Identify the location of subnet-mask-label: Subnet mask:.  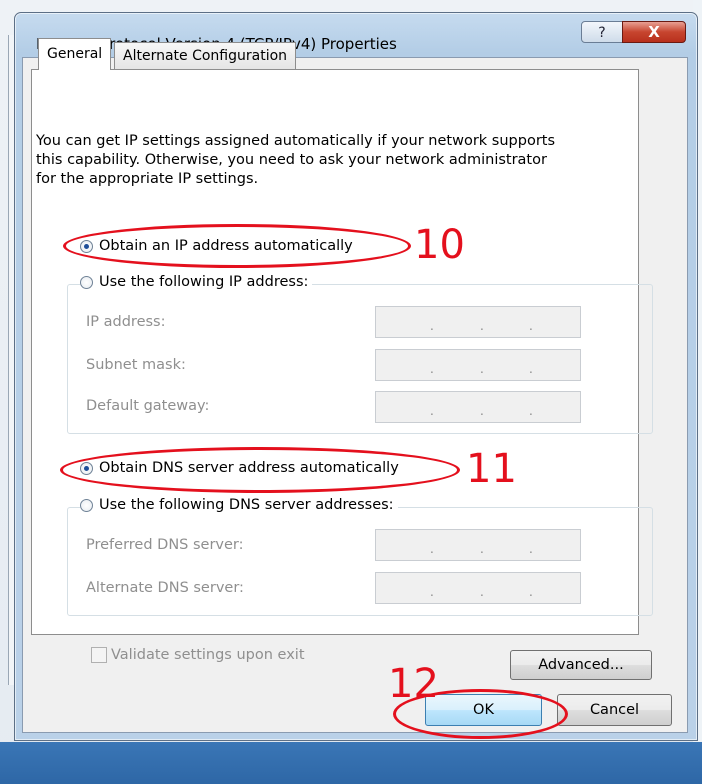
(136, 365).